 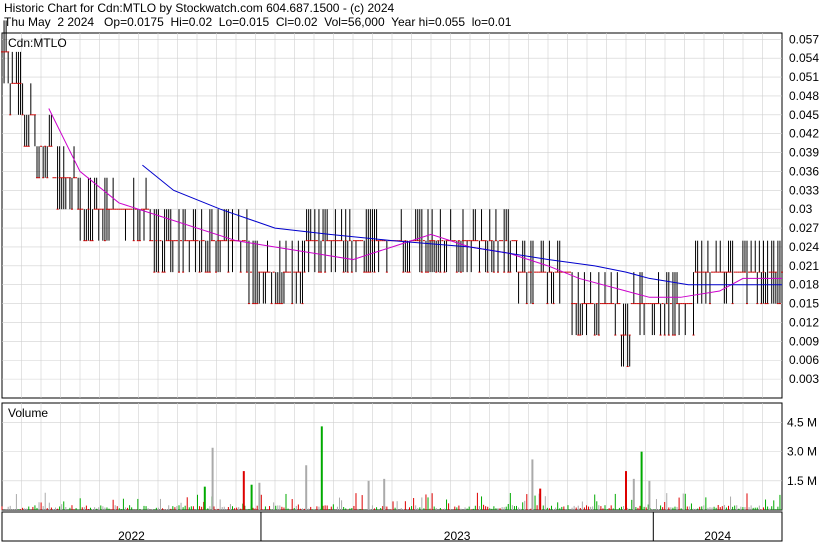 I want to click on y-tick-label: 0.006, so click(x=804, y=360).